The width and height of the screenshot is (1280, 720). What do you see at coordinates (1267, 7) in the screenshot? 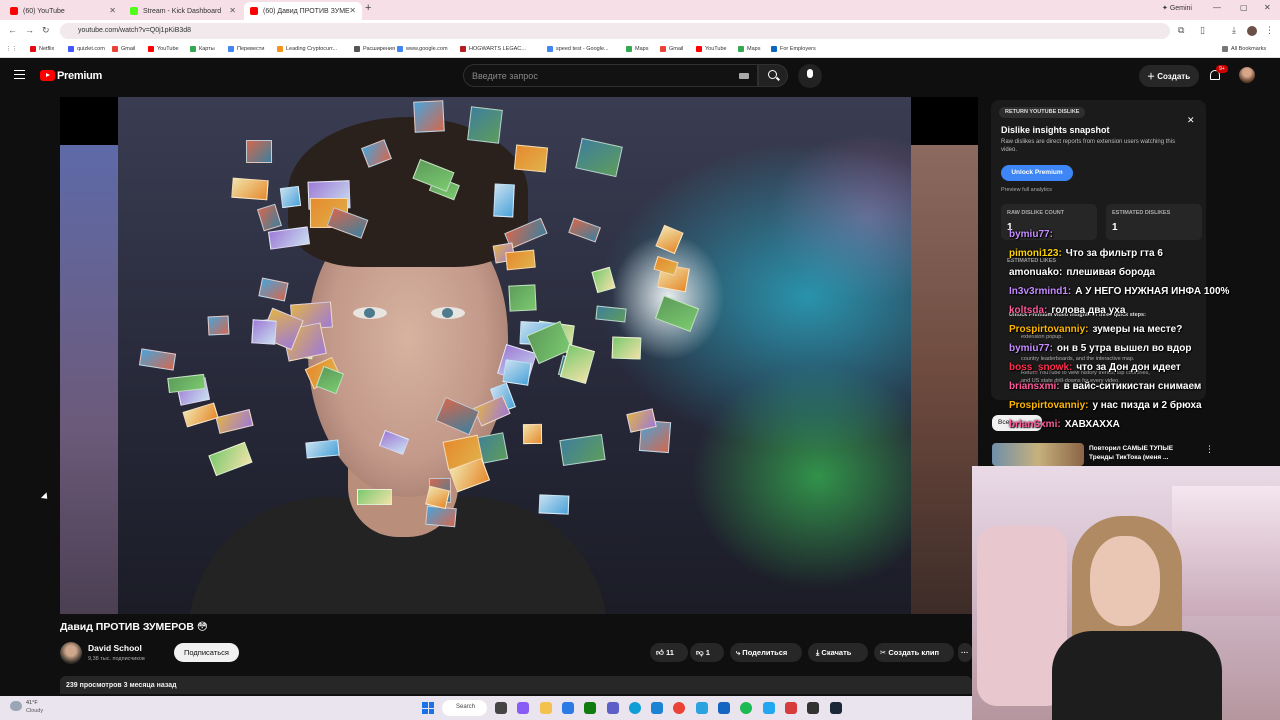
I see `close-window-icon: ✕` at bounding box center [1267, 7].